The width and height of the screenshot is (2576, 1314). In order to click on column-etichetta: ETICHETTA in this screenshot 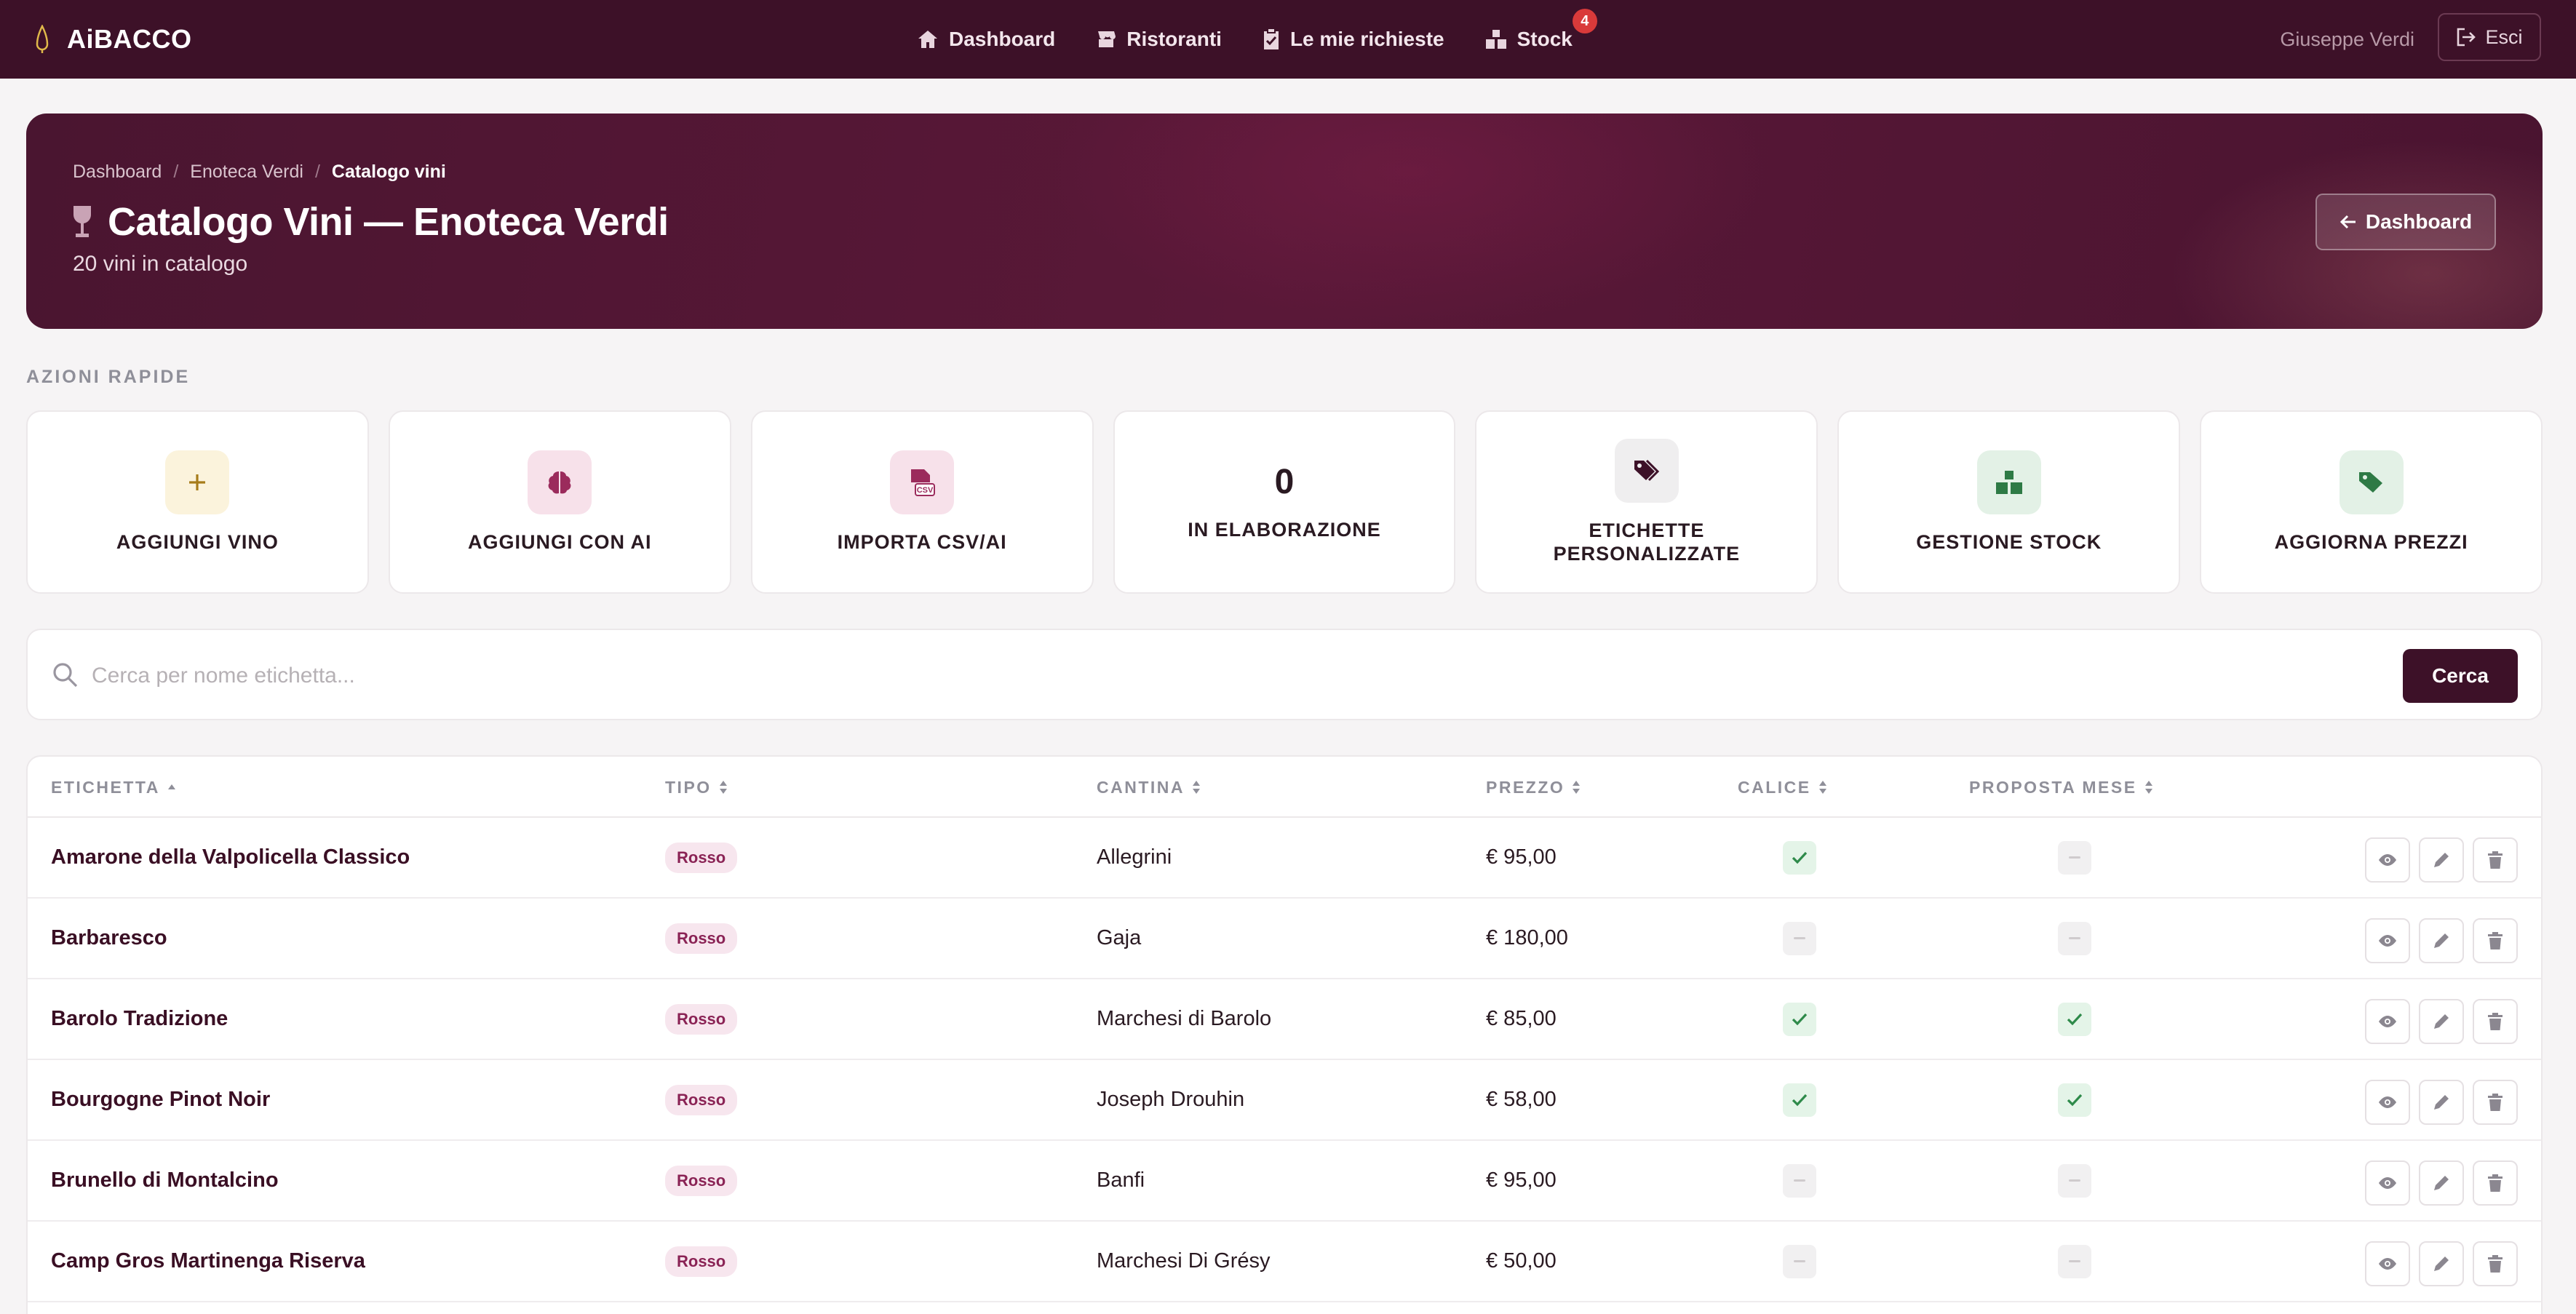, I will do `click(113, 788)`.